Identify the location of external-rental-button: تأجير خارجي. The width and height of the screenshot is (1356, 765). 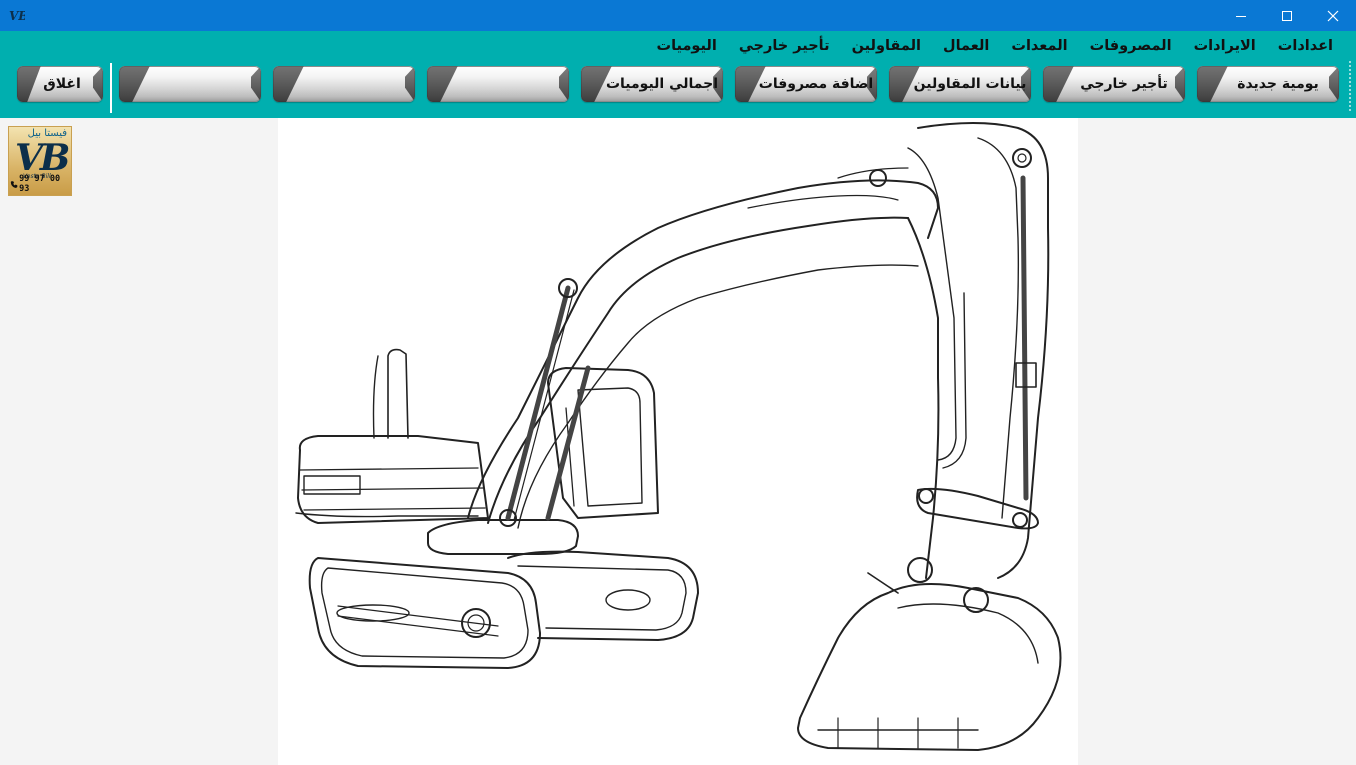
(1114, 84).